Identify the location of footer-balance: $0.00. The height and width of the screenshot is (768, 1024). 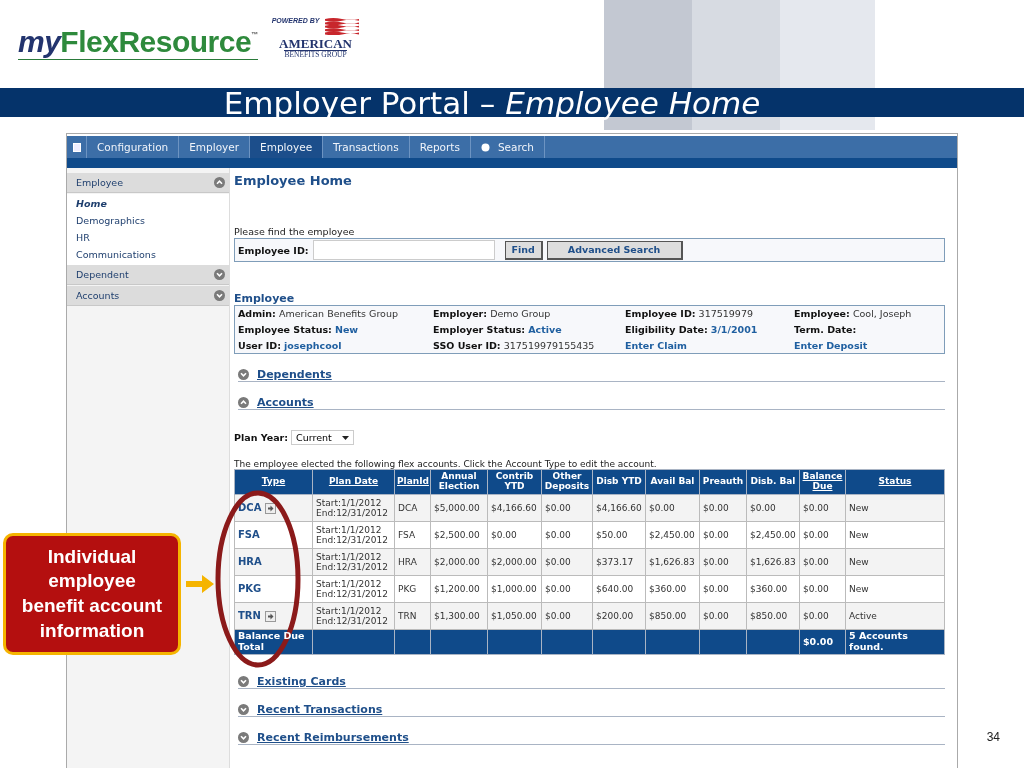
(818, 641).